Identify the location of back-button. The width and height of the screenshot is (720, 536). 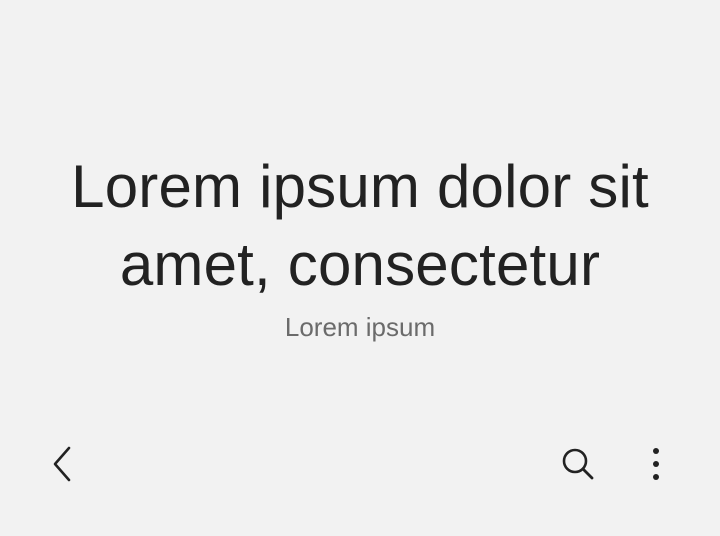
(62, 464).